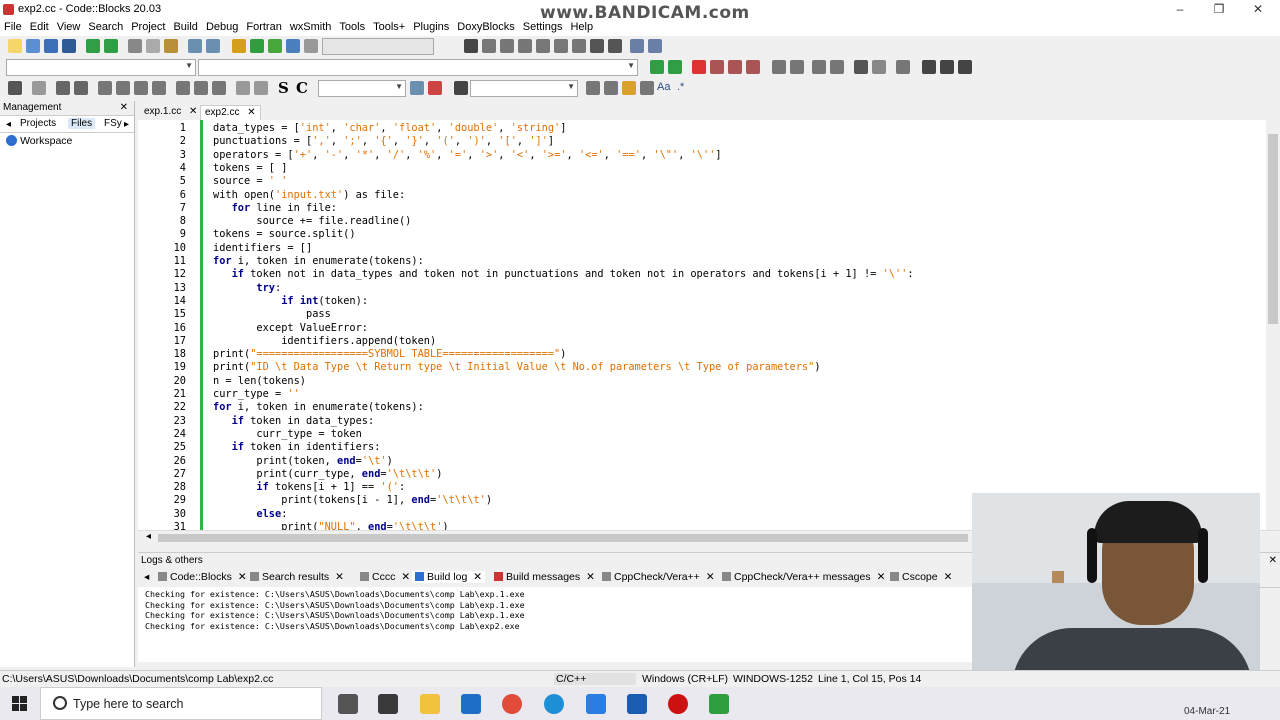  I want to click on windows-start-icon, so click(20, 704).